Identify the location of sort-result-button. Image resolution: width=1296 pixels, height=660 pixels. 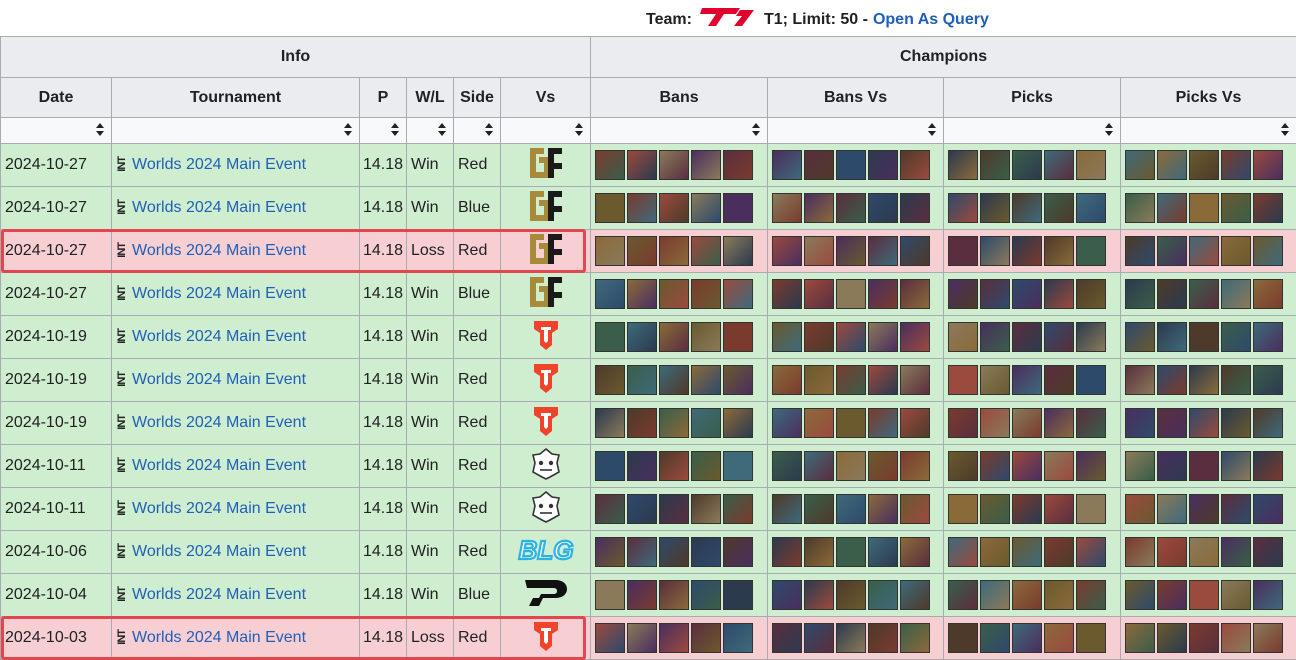
(430, 131).